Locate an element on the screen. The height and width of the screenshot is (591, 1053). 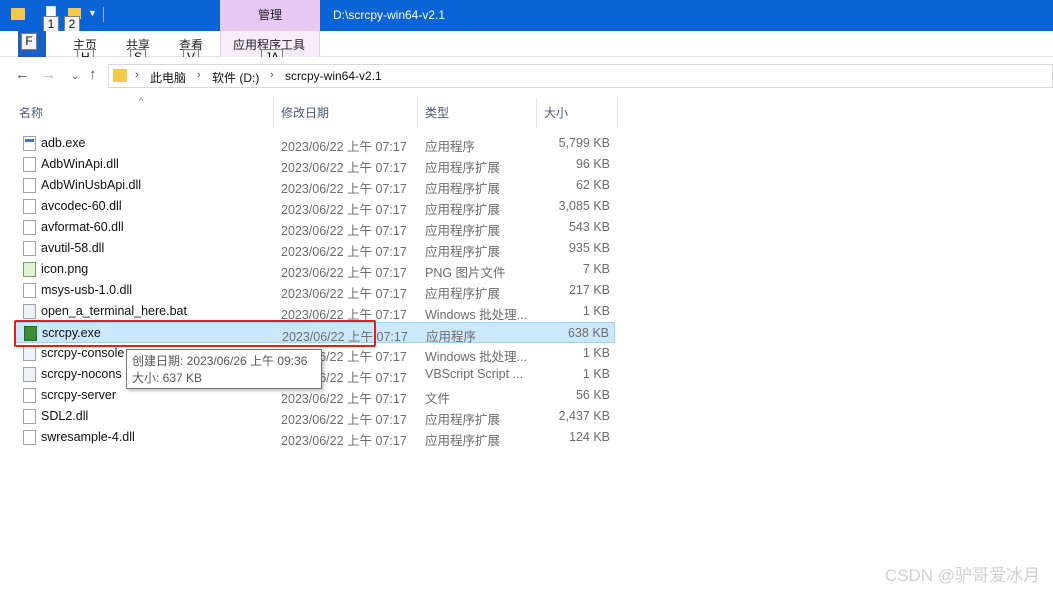
file-name: AdbWinApi.dll is located at coordinates (80, 164).